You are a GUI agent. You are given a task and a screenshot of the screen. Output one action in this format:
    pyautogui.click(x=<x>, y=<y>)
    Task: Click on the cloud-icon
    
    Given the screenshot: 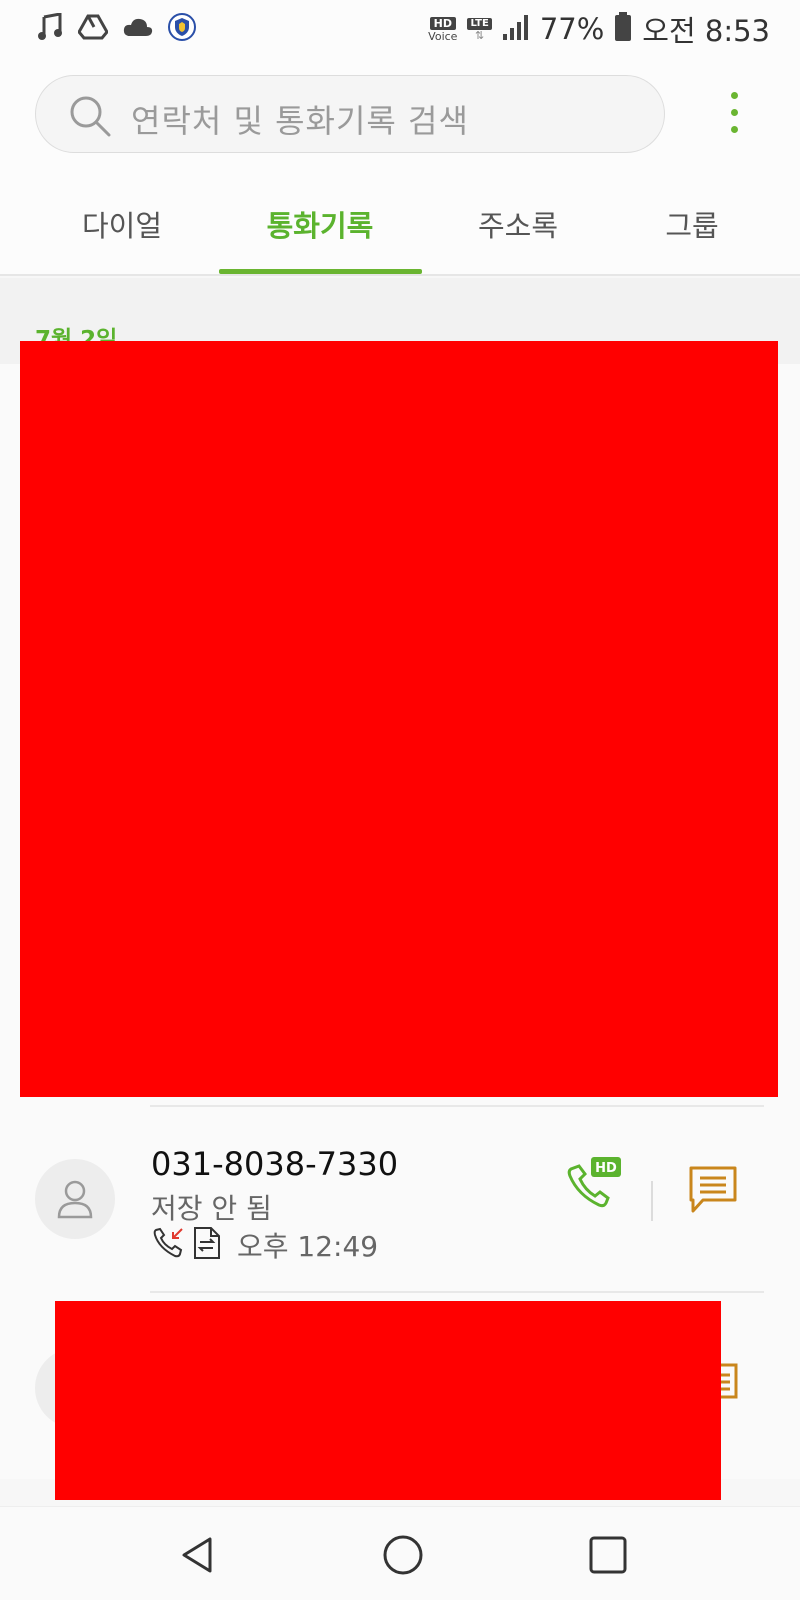 What is the action you would take?
    pyautogui.click(x=138, y=29)
    